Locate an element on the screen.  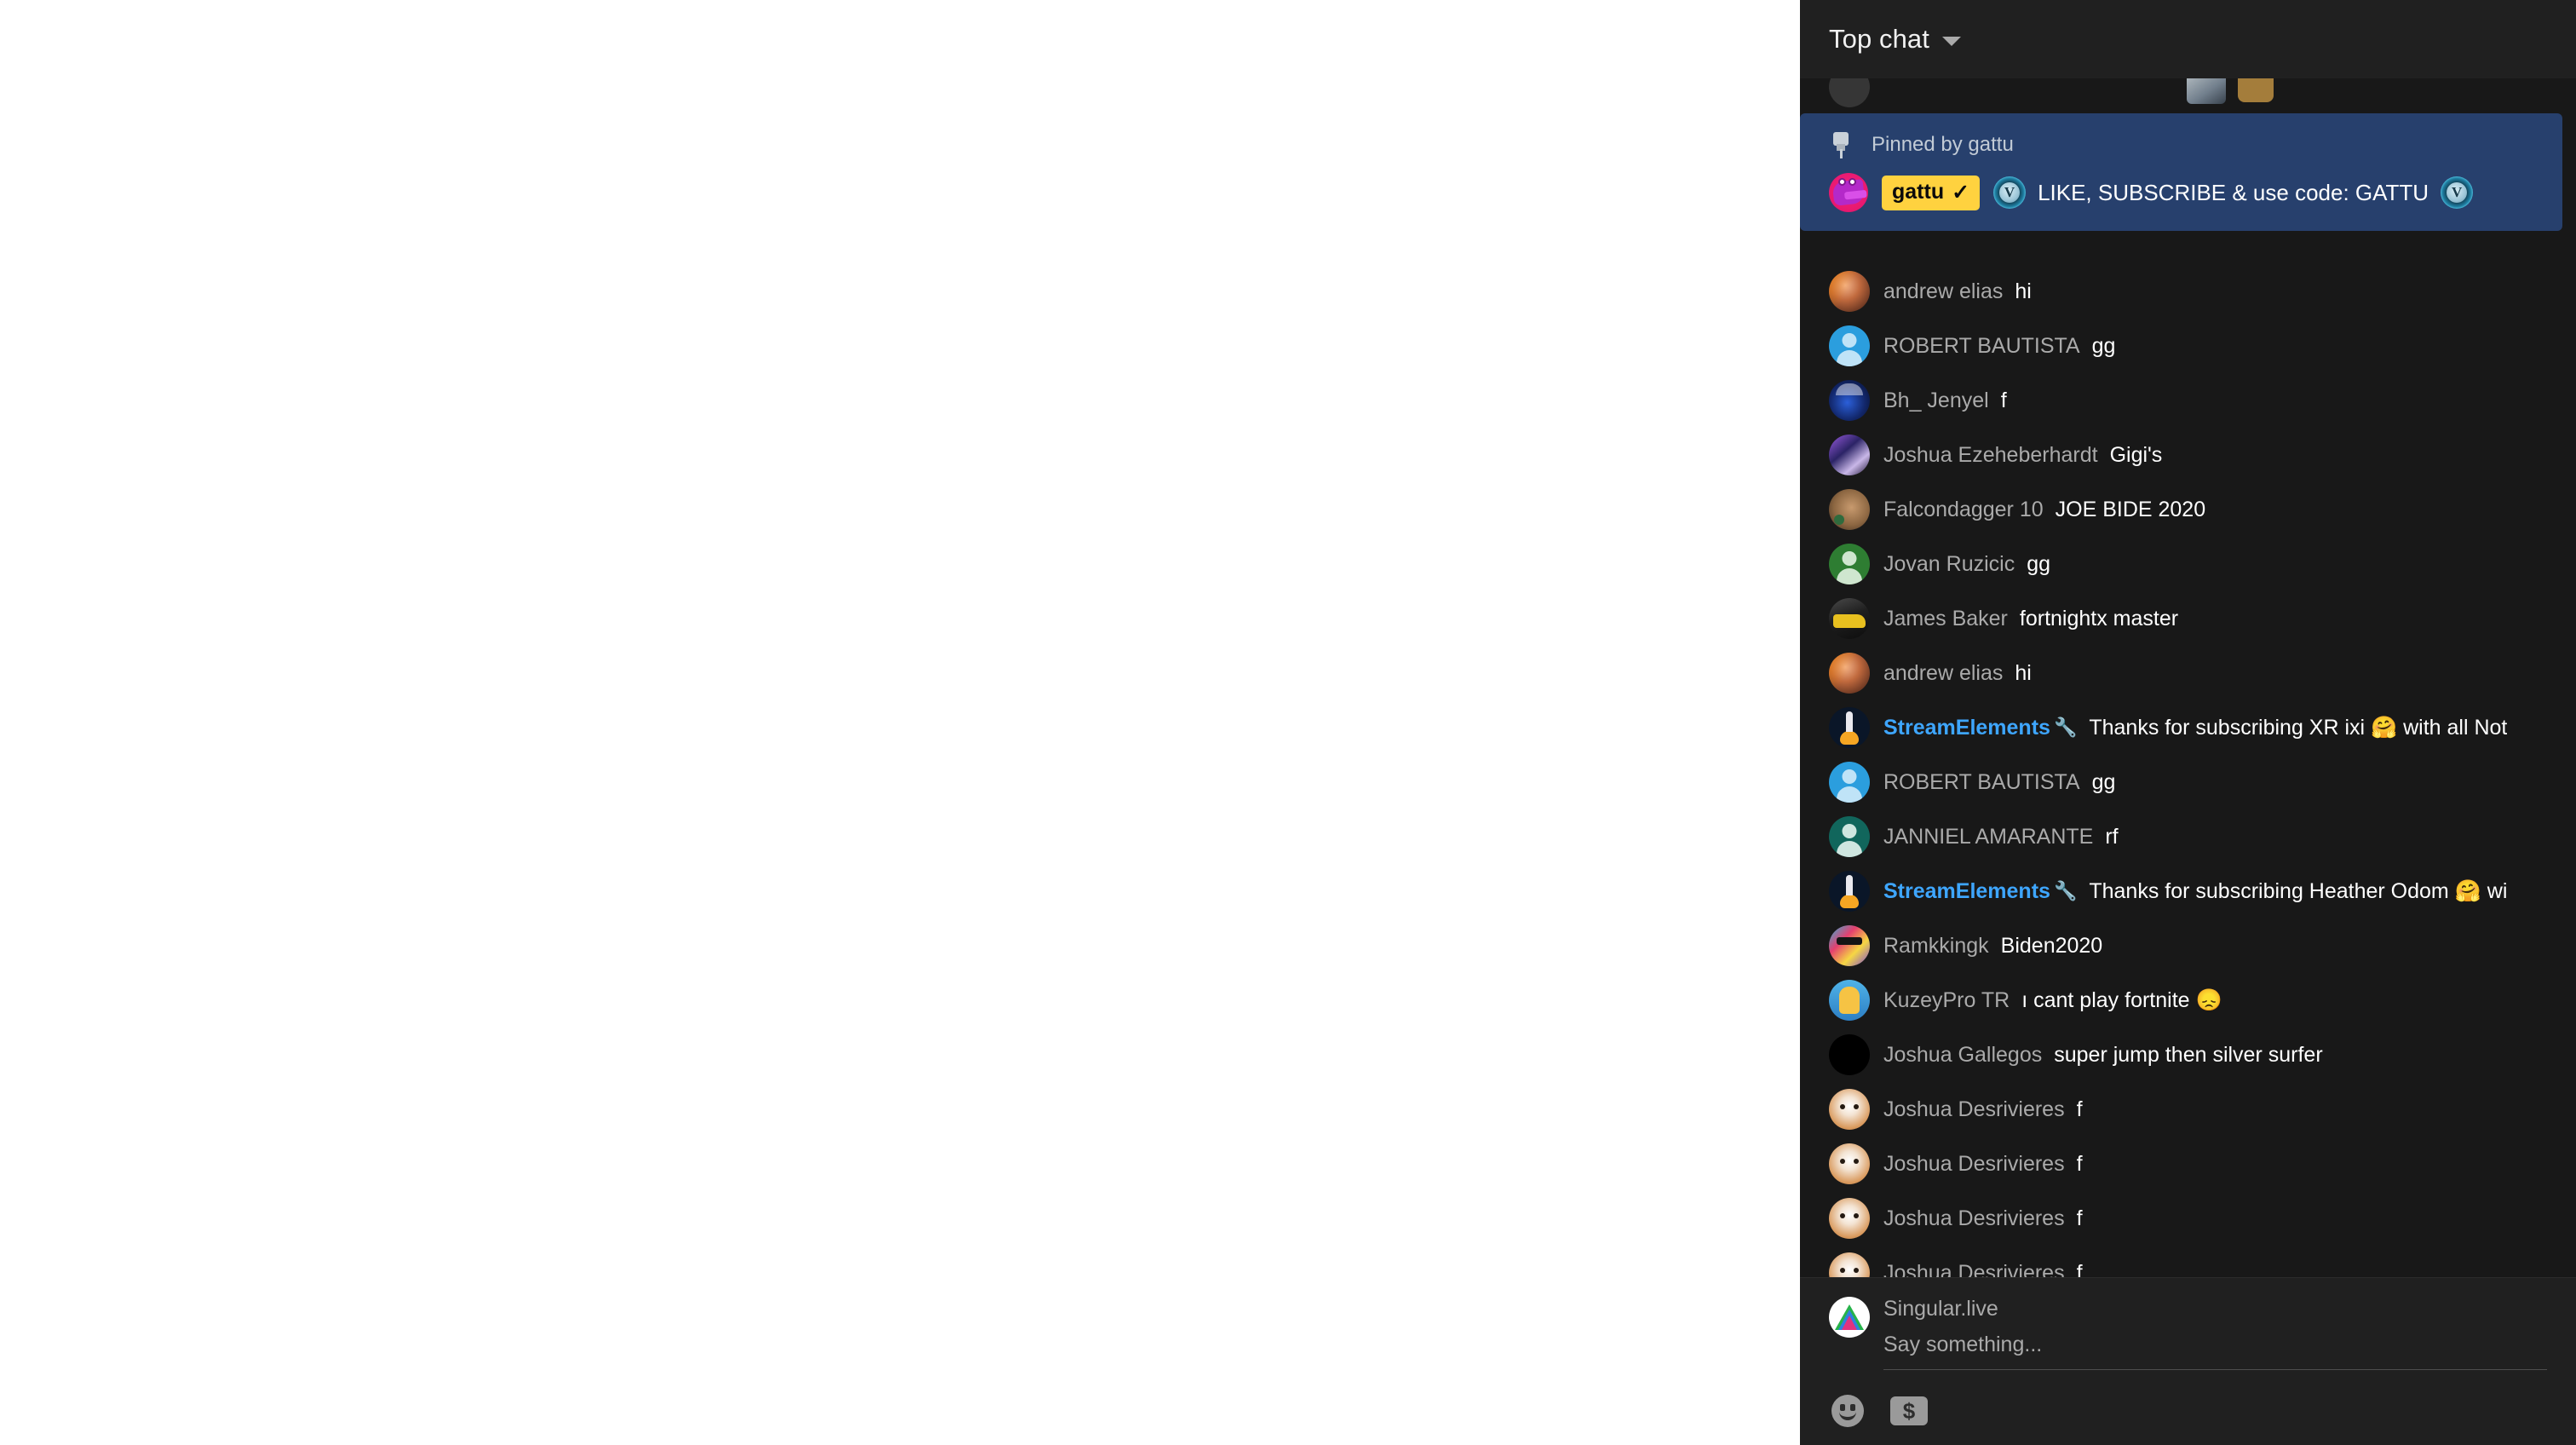
vbucks-icon: V is located at coordinates (2010, 192).